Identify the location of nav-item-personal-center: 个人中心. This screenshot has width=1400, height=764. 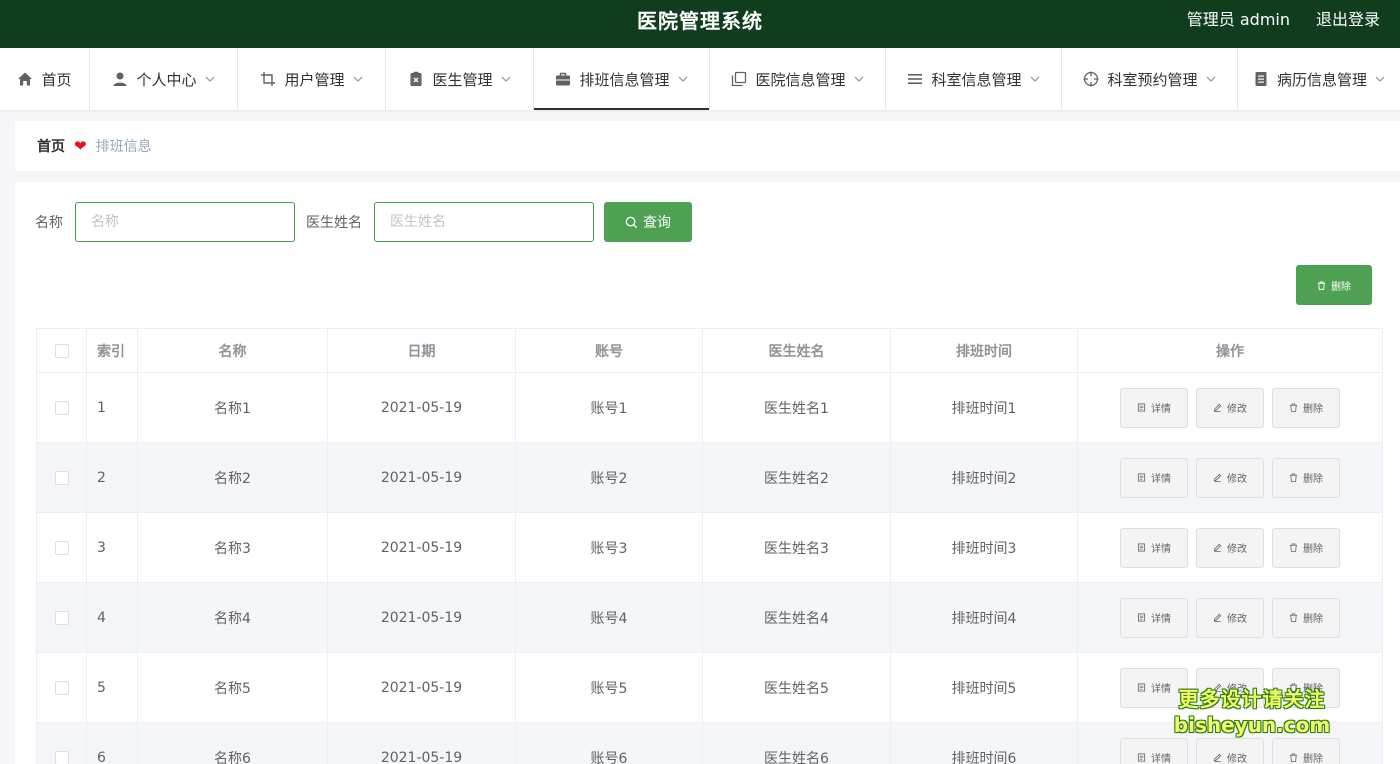
(164, 79).